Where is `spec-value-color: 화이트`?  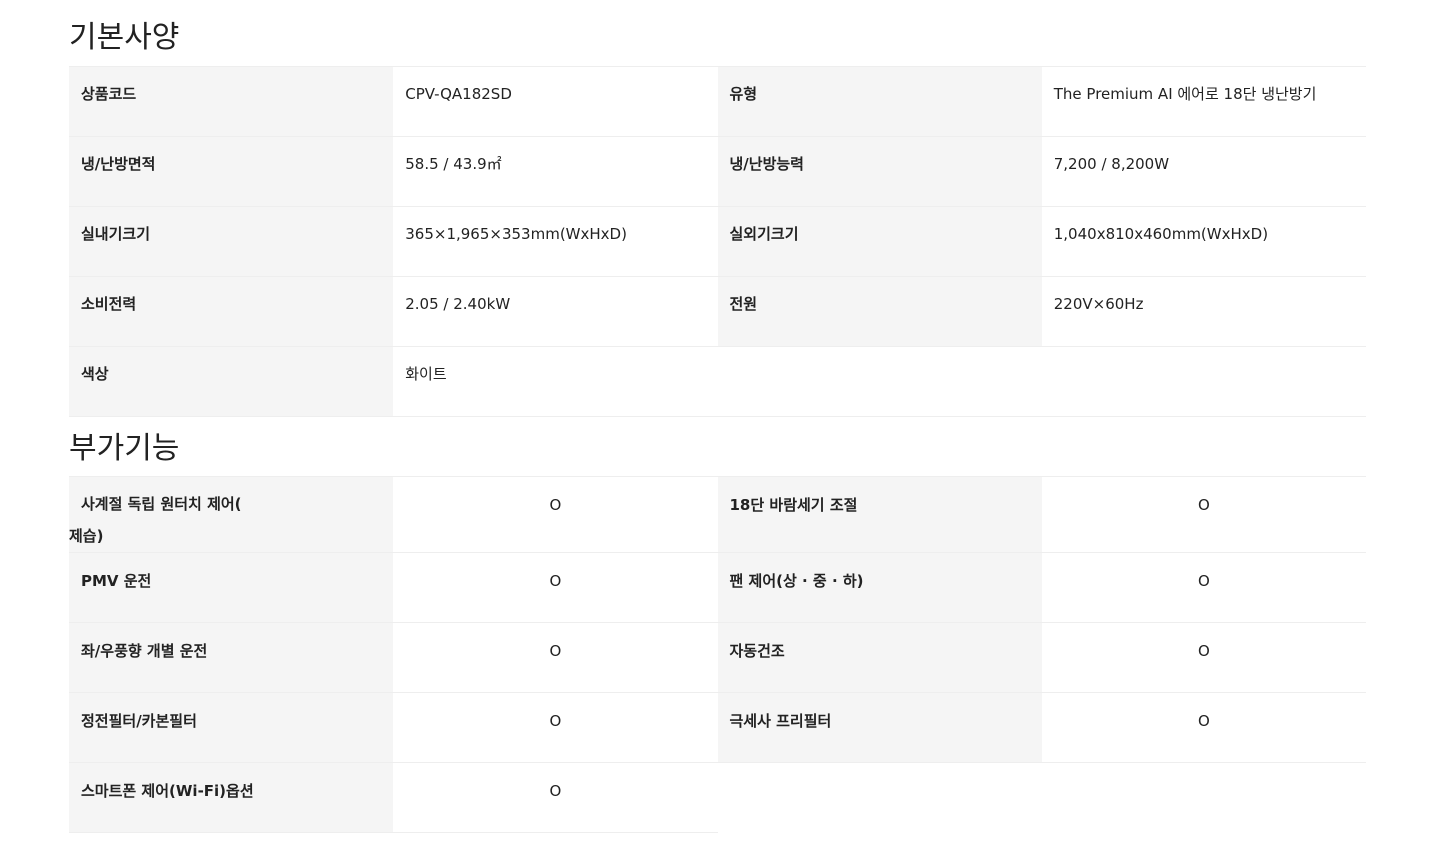 spec-value-color: 화이트 is located at coordinates (555, 381).